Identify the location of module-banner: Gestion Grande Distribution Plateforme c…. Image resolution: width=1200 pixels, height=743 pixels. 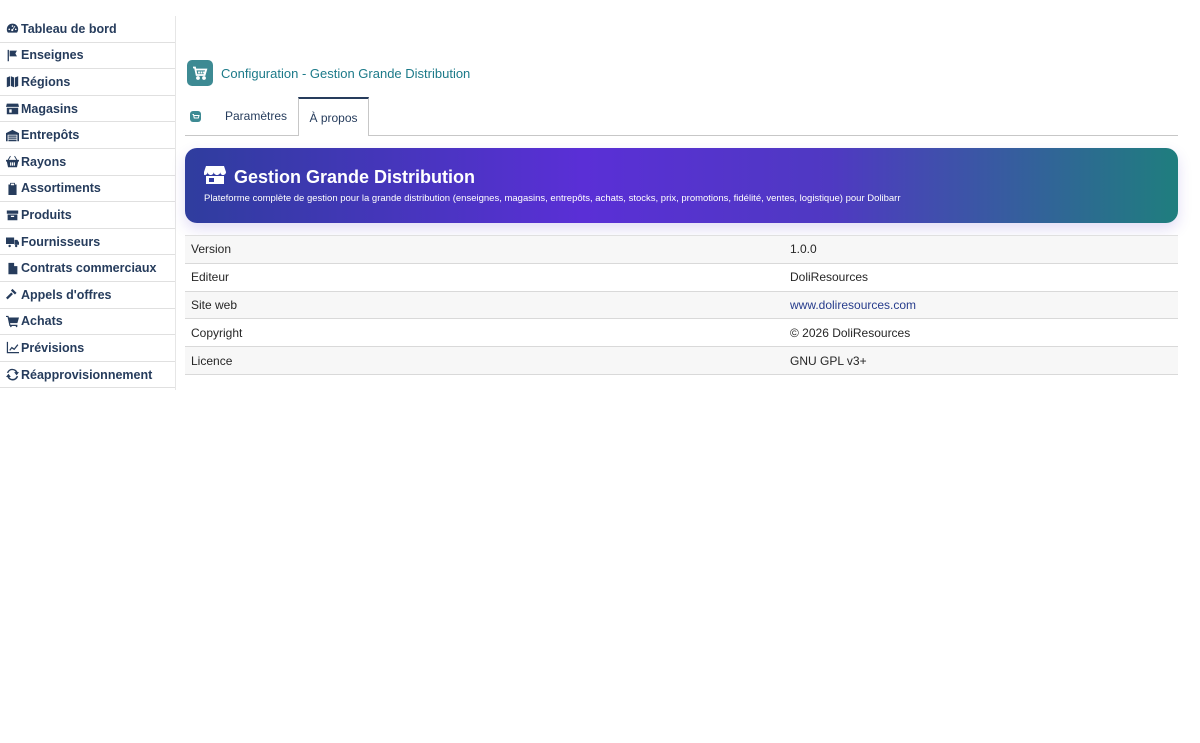
(681, 185).